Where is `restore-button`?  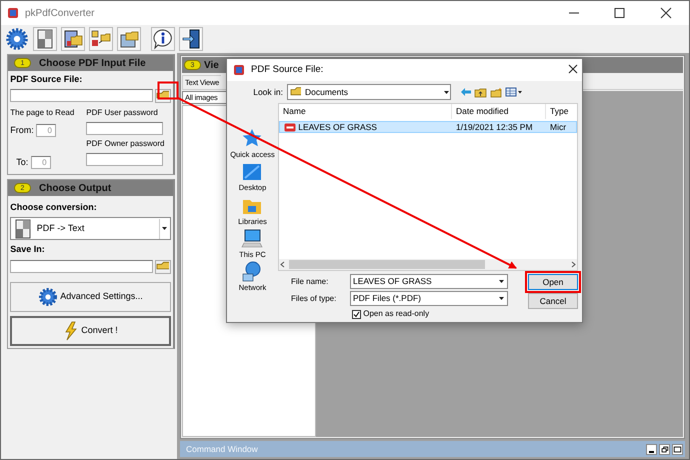 restore-button is located at coordinates (664, 449).